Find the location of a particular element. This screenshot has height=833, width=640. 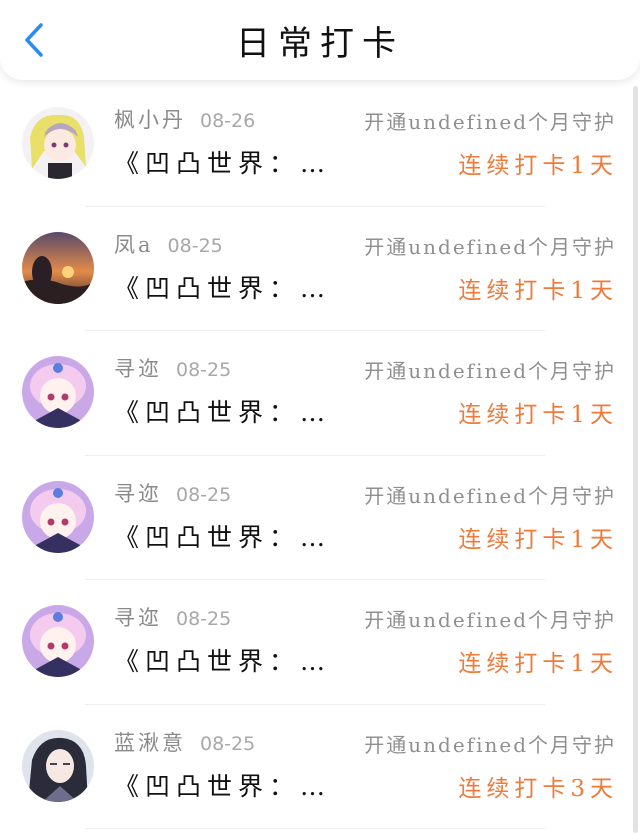

scrollbar is located at coordinates (635, 459).